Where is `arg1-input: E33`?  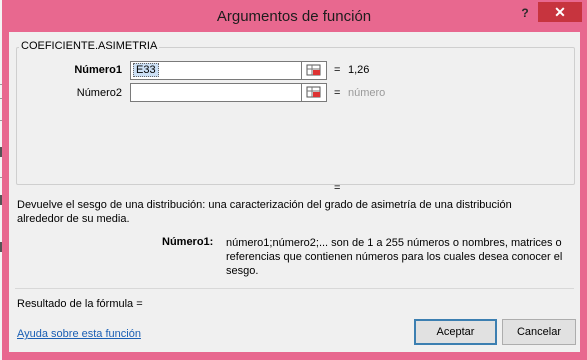
arg1-input: E33 is located at coordinates (216, 70).